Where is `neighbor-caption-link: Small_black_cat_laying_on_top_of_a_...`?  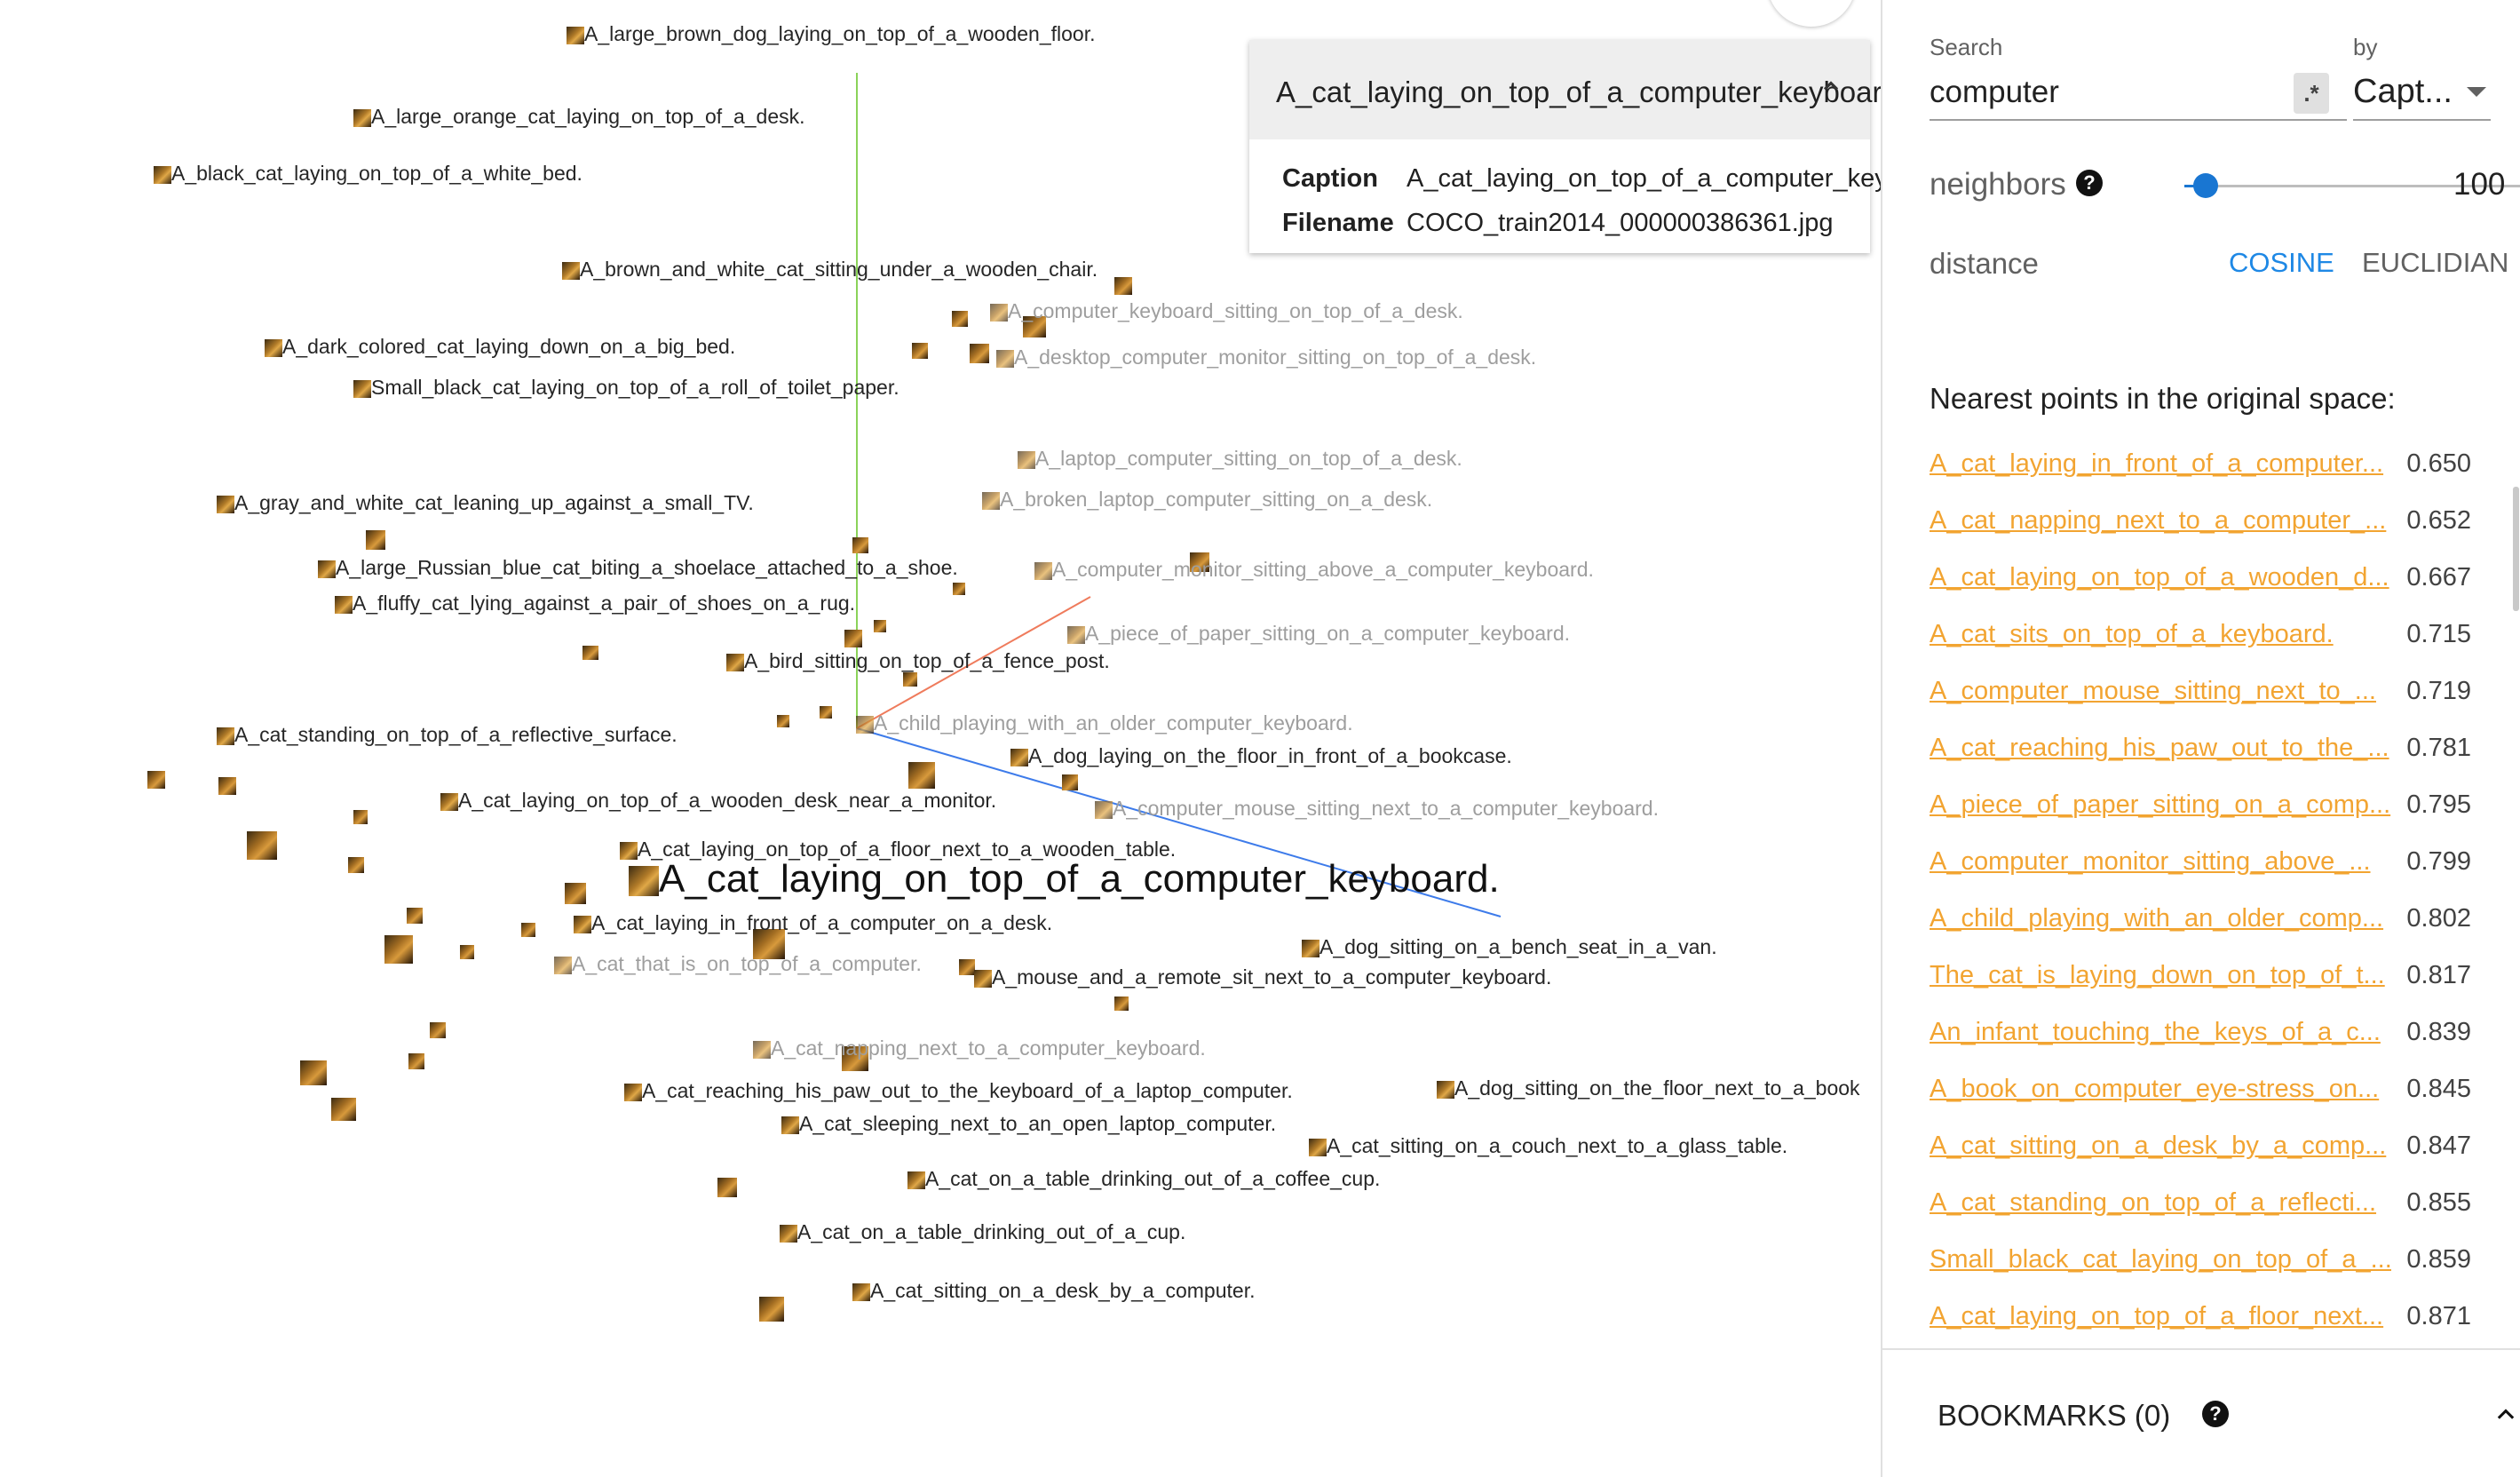
neighbor-caption-link: Small_black_cat_laying_on_top_of_a_... is located at coordinates (2160, 1260).